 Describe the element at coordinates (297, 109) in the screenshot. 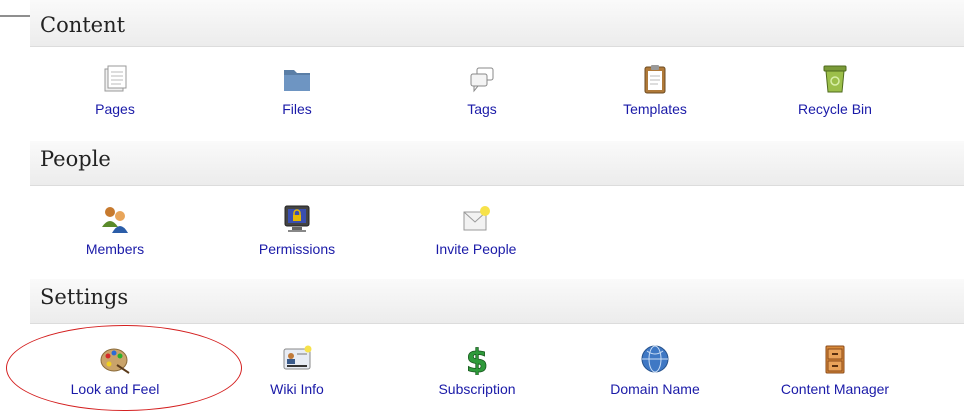

I see `content-item-label: Files` at that location.